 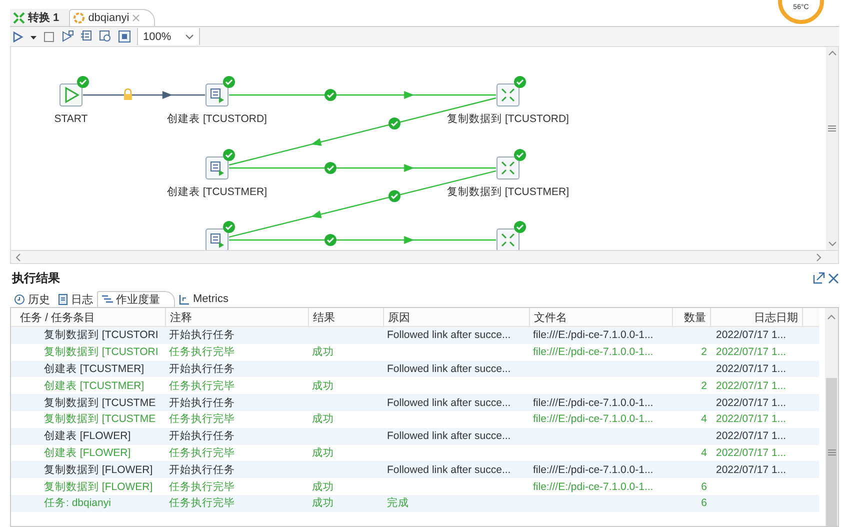 What do you see at coordinates (136, 299) in the screenshot?
I see `results-tab: 作业度量` at bounding box center [136, 299].